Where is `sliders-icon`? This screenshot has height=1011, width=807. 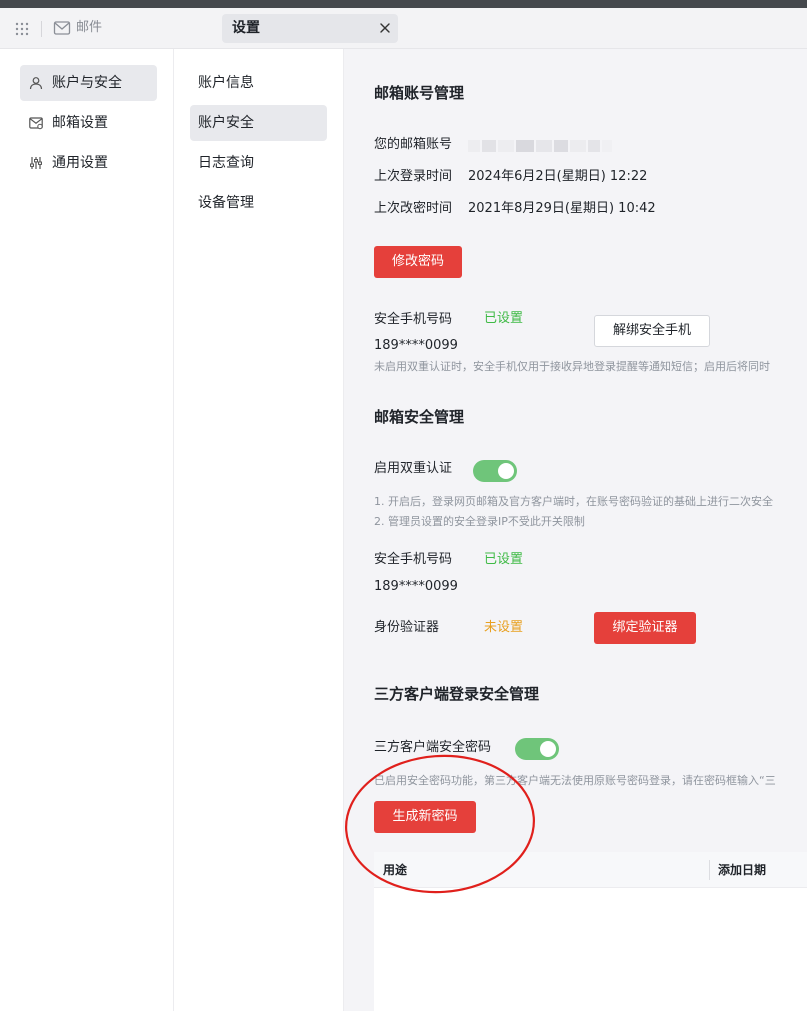 sliders-icon is located at coordinates (36, 163).